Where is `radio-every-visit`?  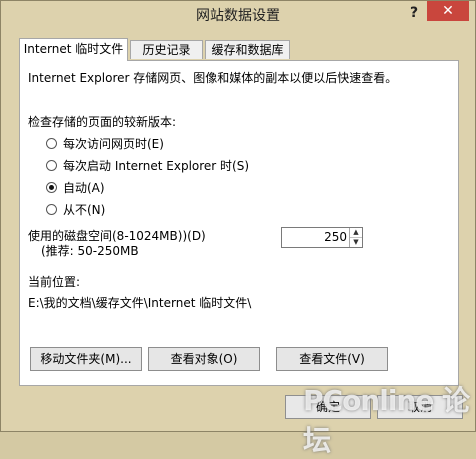
radio-every-visit is located at coordinates (51, 143).